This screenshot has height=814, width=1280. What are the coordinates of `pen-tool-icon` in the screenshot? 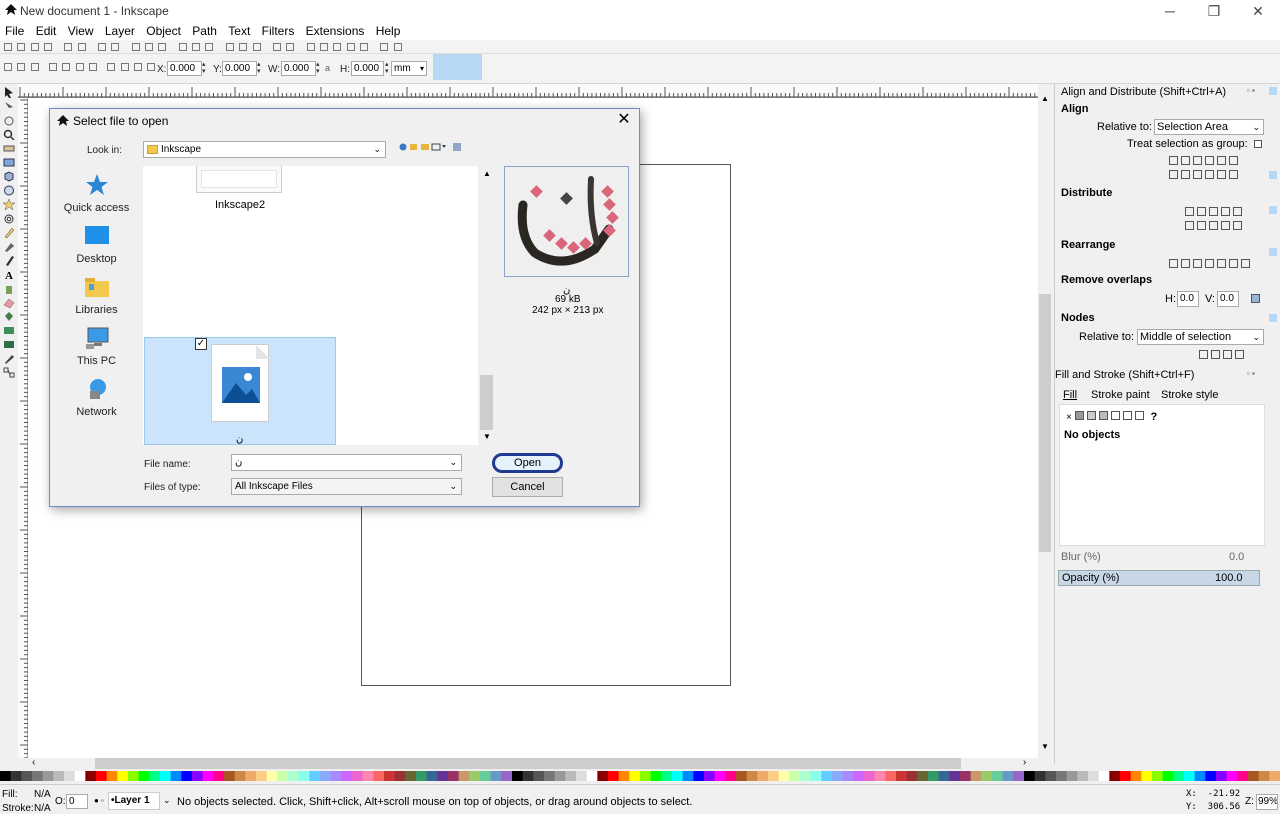 It's located at (9, 246).